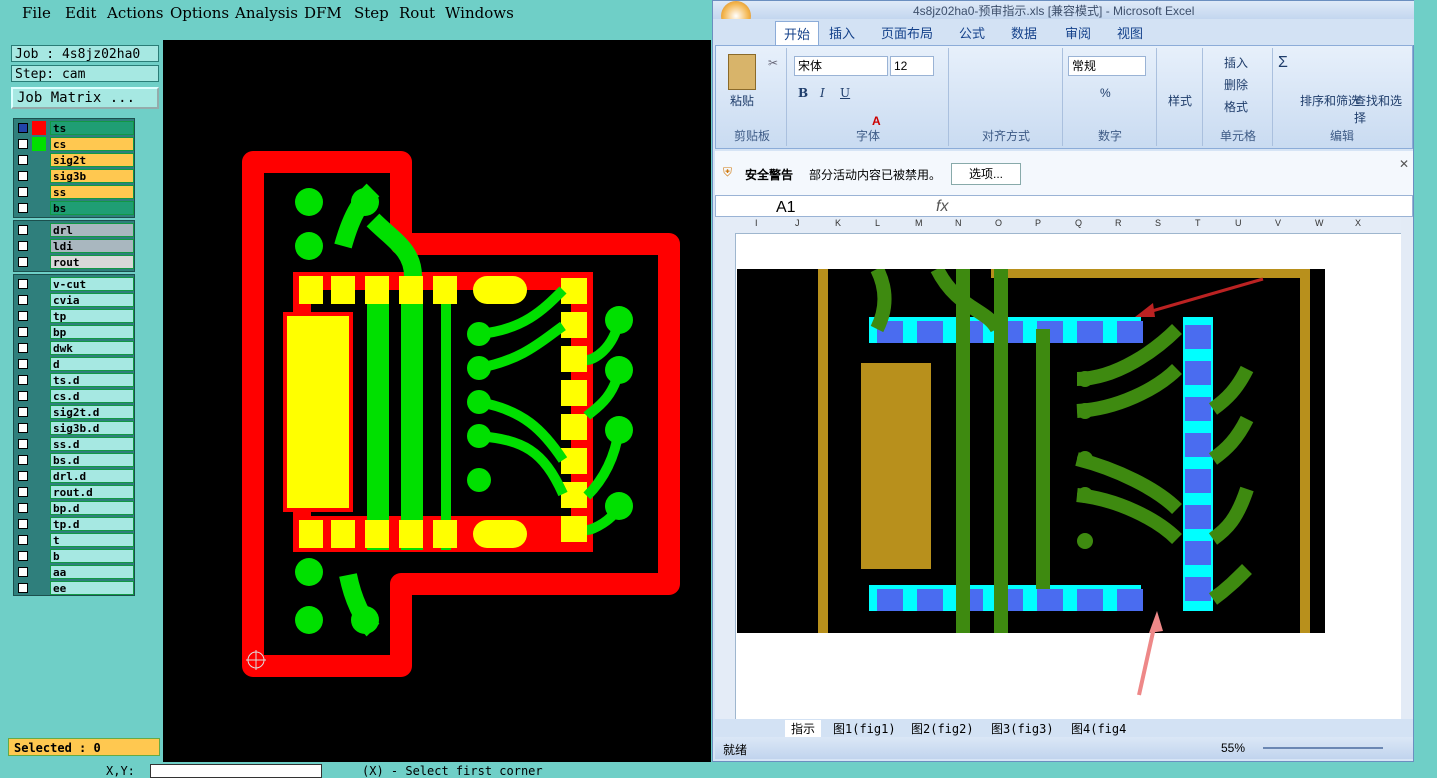 This screenshot has width=1437, height=778. I want to click on layer-row-ss: ss, so click(75, 192).